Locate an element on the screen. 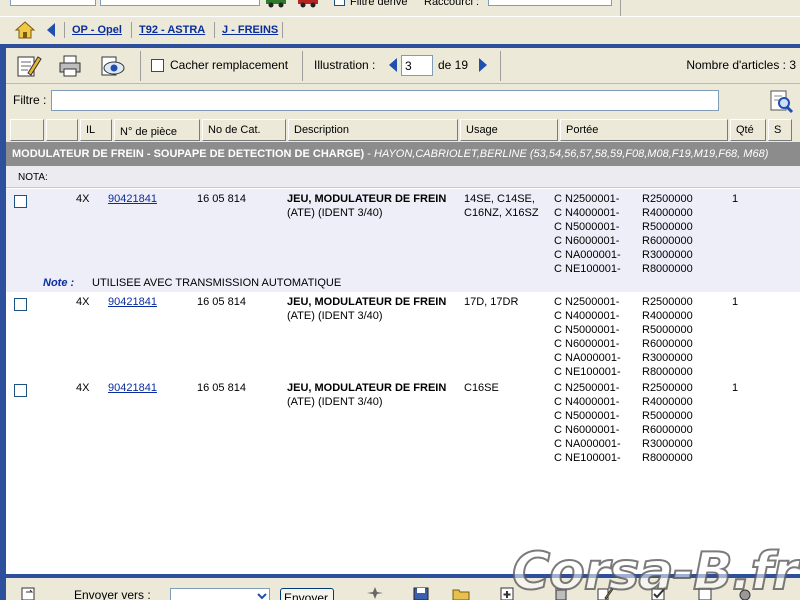  column-header-description: Description is located at coordinates (373, 130).